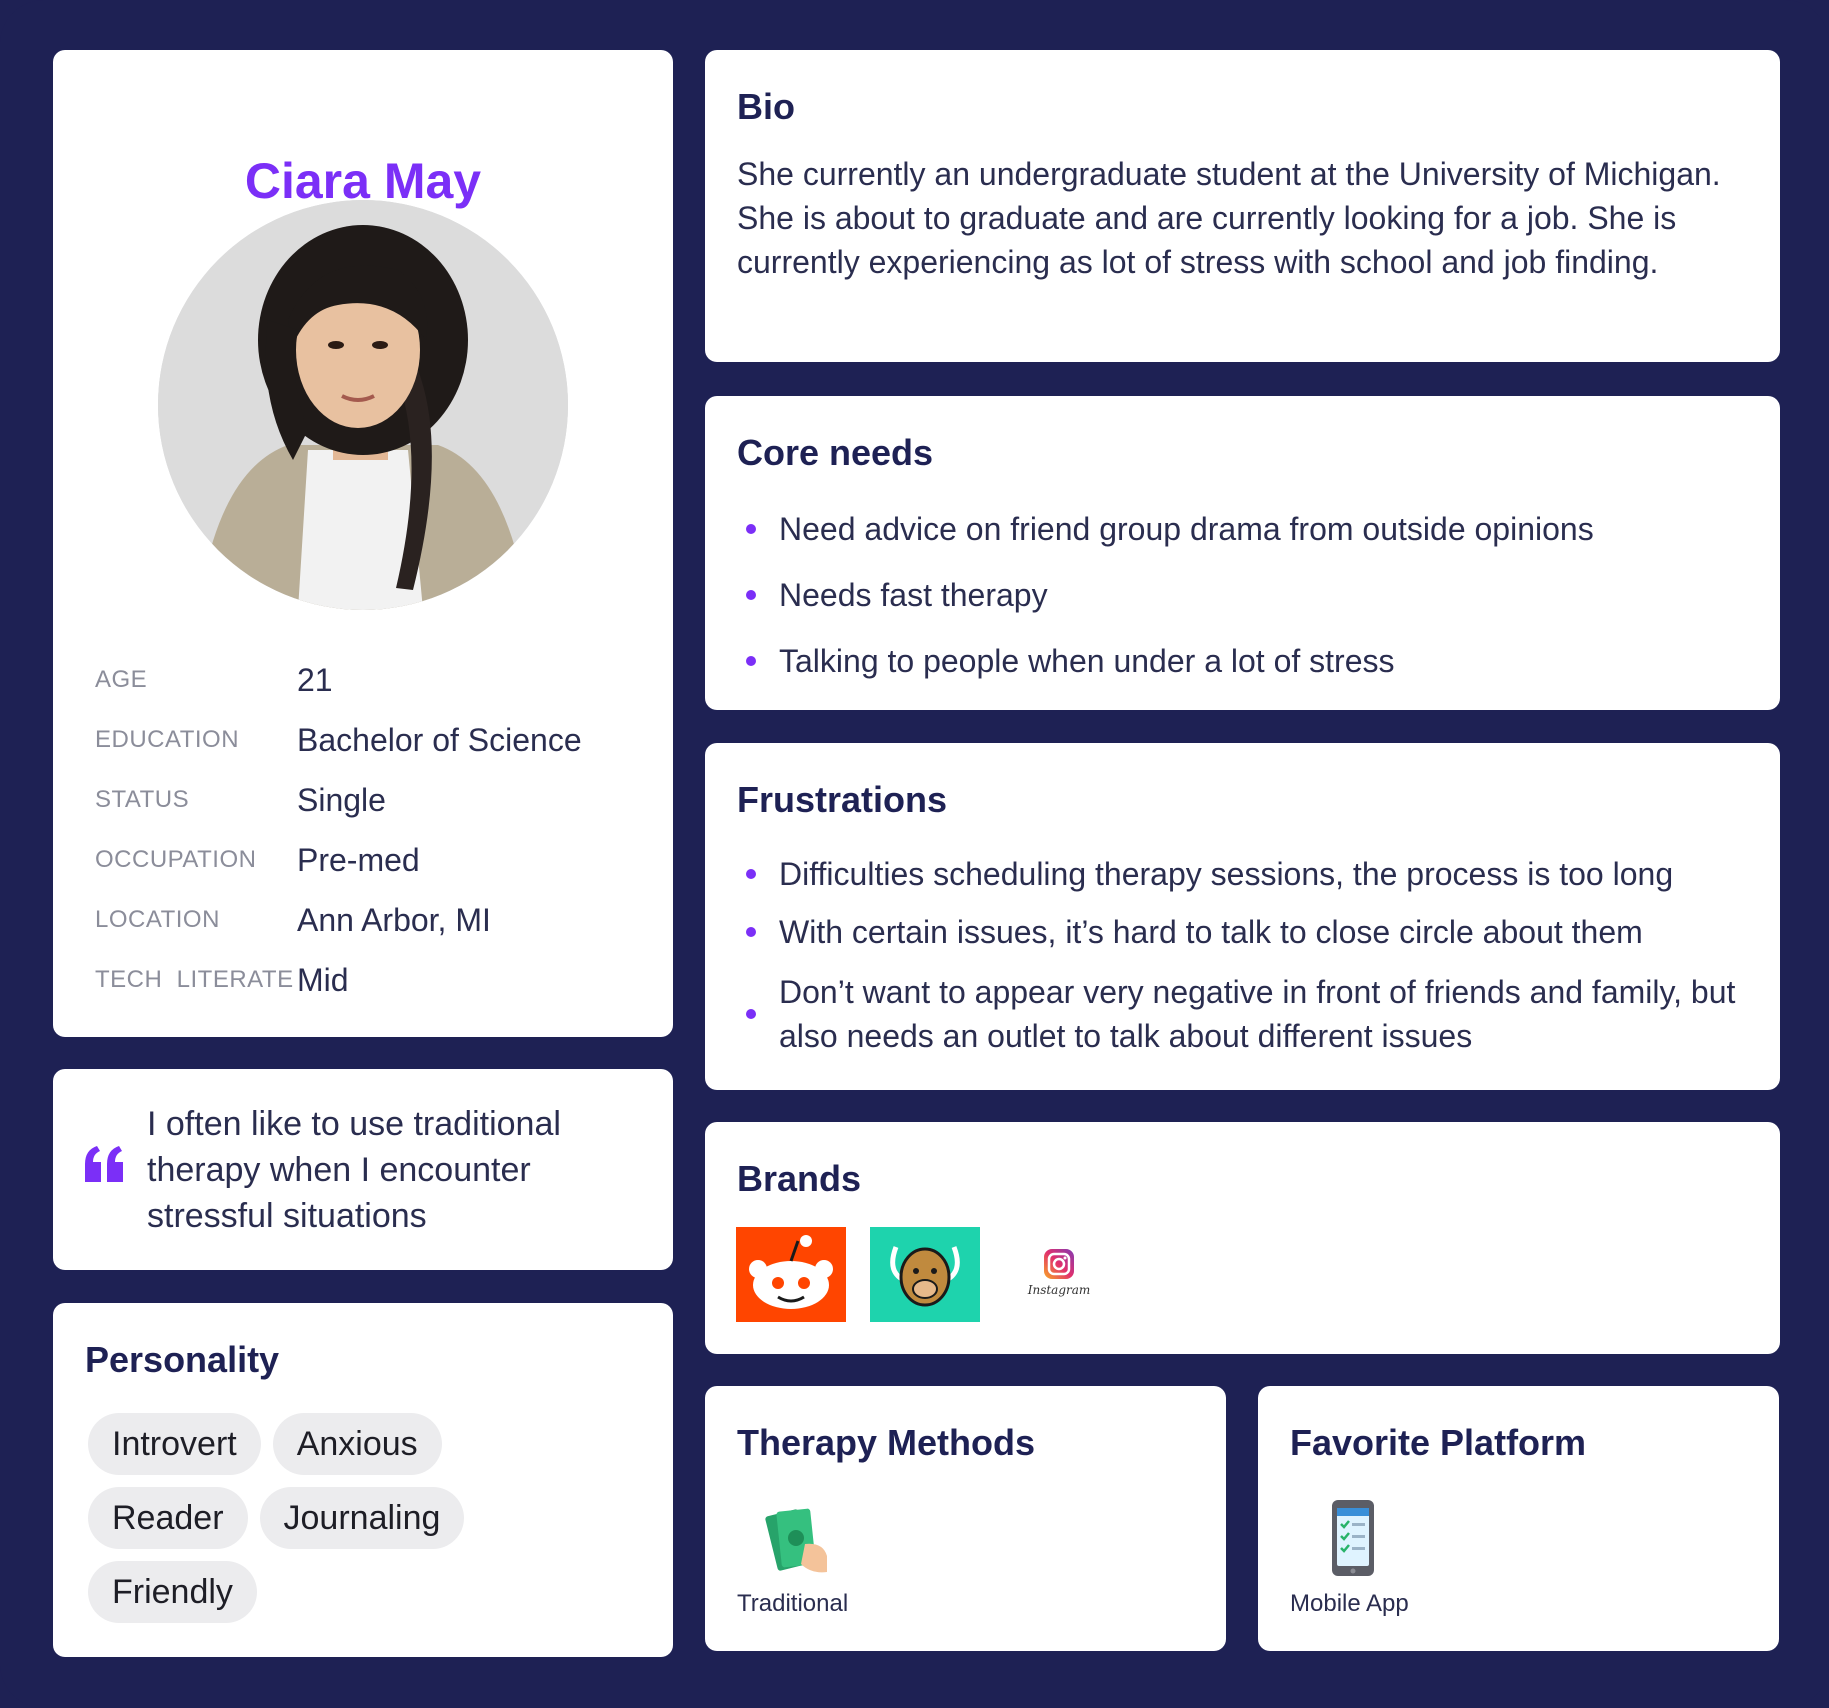 The height and width of the screenshot is (1708, 1829). Describe the element at coordinates (766, 106) in the screenshot. I see `bio-title: Bio` at that location.